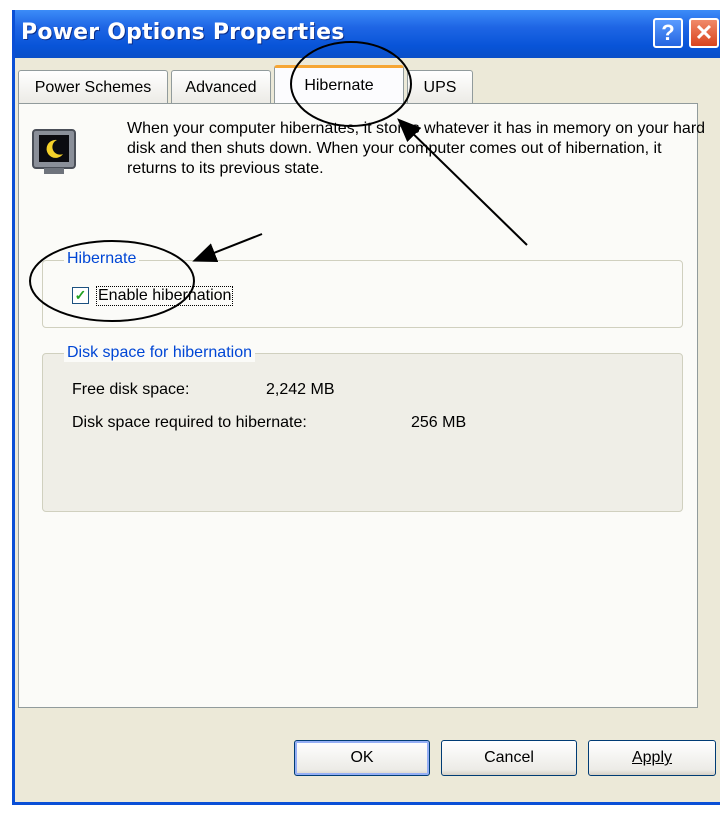 Image resolution: width=720 pixels, height=820 pixels. I want to click on tab-hibernate: Hibernate, so click(339, 84).